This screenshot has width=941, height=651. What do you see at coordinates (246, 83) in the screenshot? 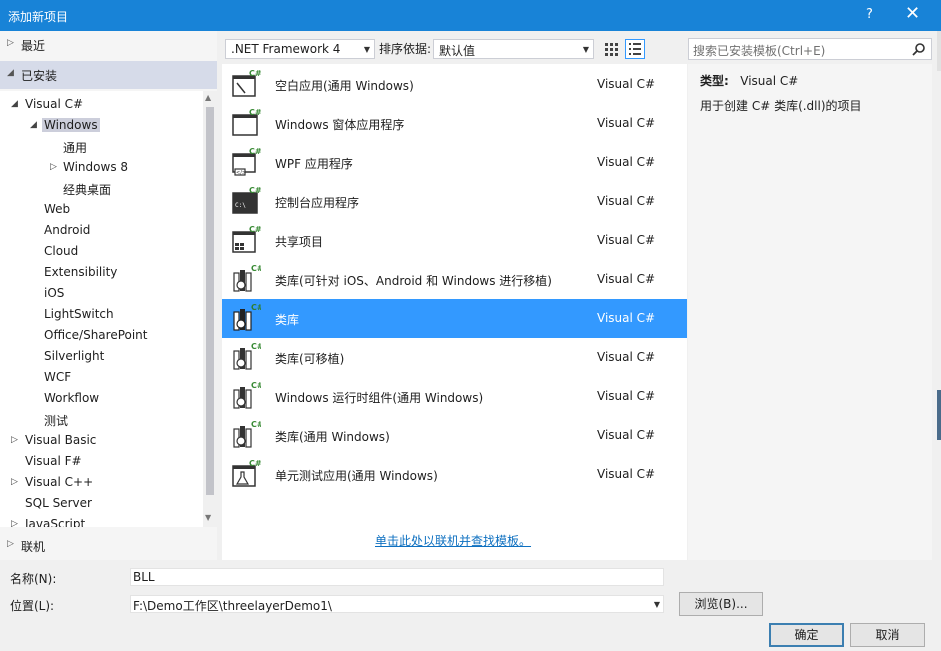
I see `blank-app-icon: C#` at bounding box center [246, 83].